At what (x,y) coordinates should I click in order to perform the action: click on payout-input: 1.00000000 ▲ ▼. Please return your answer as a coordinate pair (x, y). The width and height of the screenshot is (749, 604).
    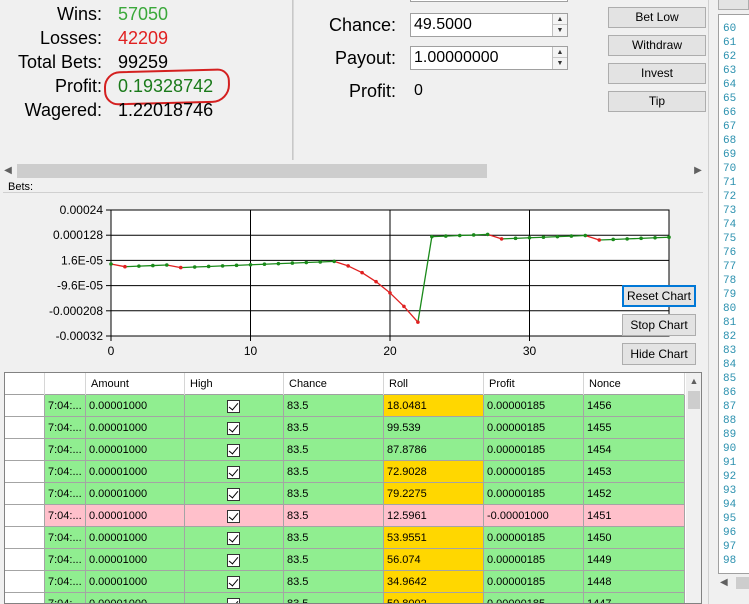
    Looking at the image, I should click on (489, 58).